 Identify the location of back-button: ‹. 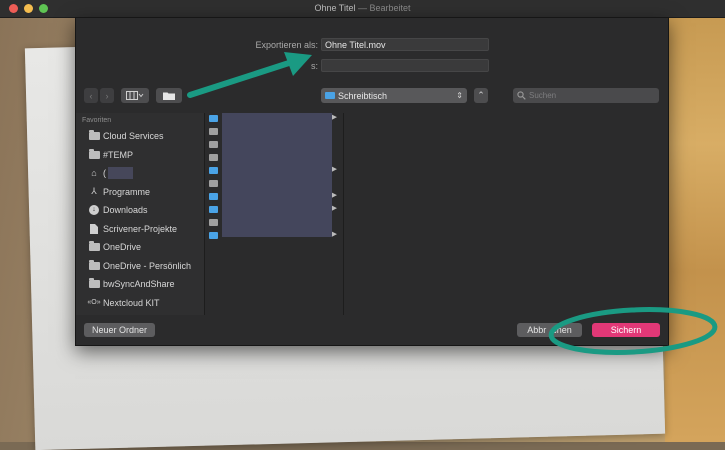
(91, 95).